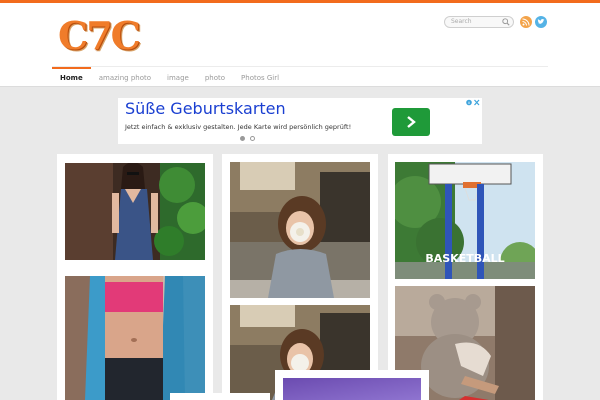 The height and width of the screenshot is (400, 600). I want to click on ad-title: Süße Geburtskarten, so click(205, 108).